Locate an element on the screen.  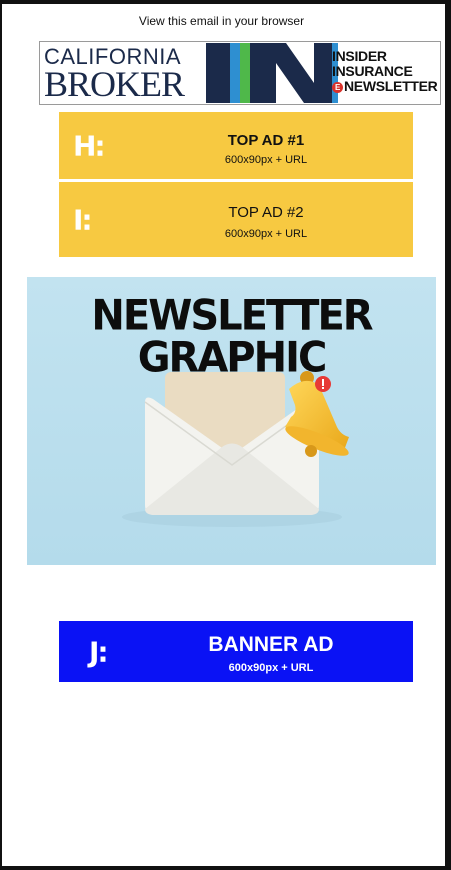
newsletter-line: E NEWSLETTER is located at coordinates (386, 86).